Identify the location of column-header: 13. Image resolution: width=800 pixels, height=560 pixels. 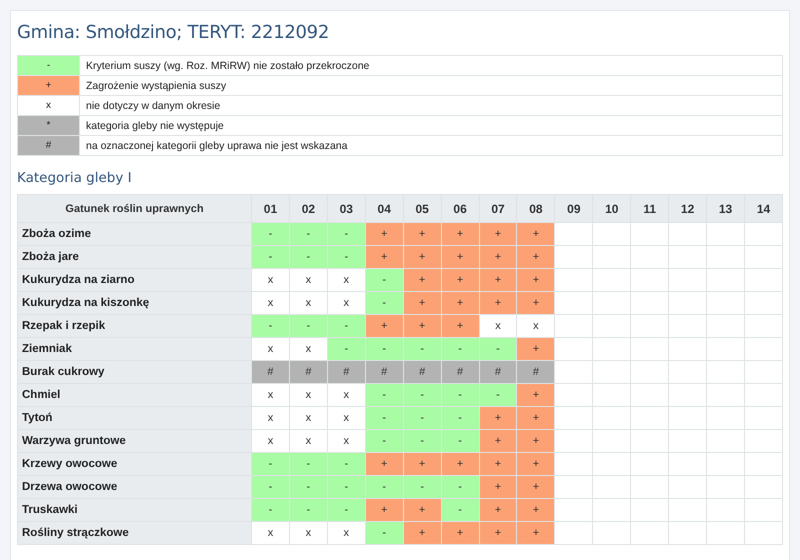
(725, 208).